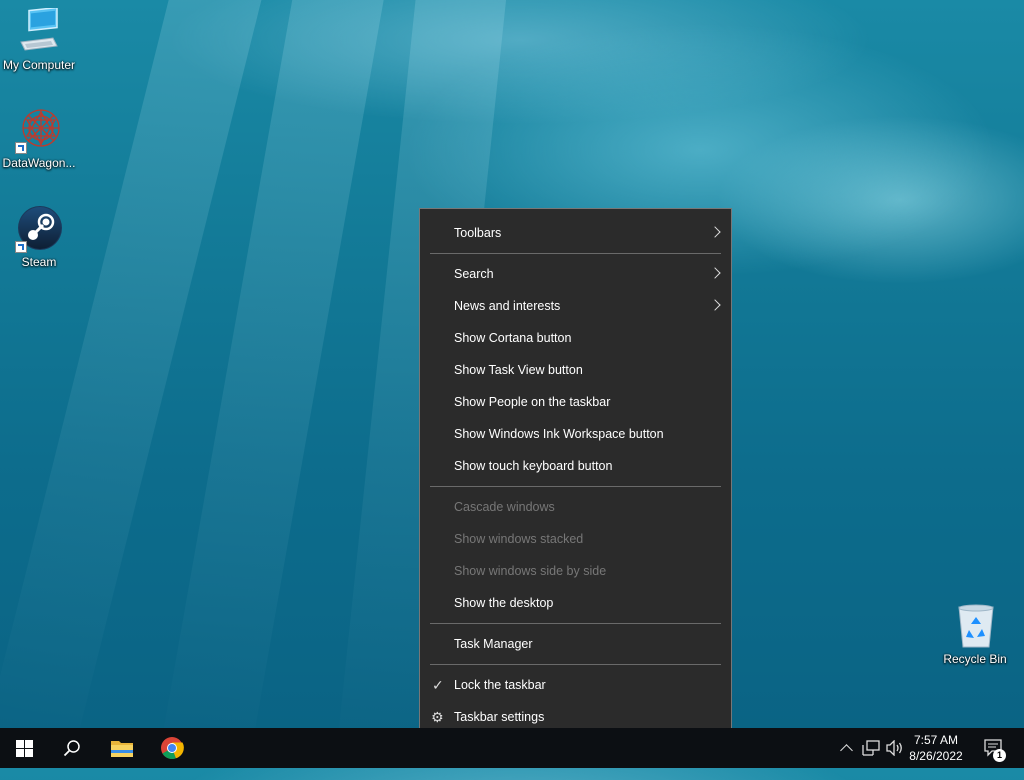 This screenshot has width=1024, height=780. Describe the element at coordinates (512, 748) in the screenshot. I see `taskbar: 7:57 AM 8/26/2022 1` at that location.